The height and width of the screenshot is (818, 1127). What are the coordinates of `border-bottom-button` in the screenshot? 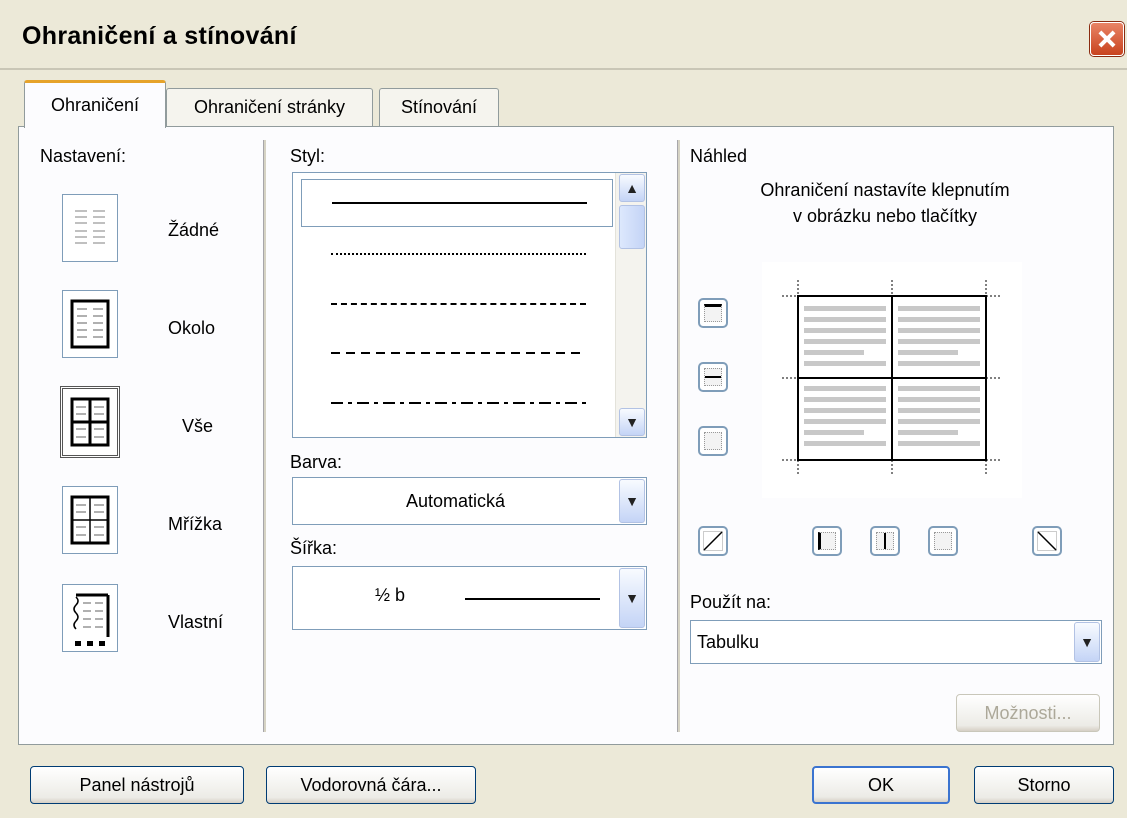 It's located at (713, 441).